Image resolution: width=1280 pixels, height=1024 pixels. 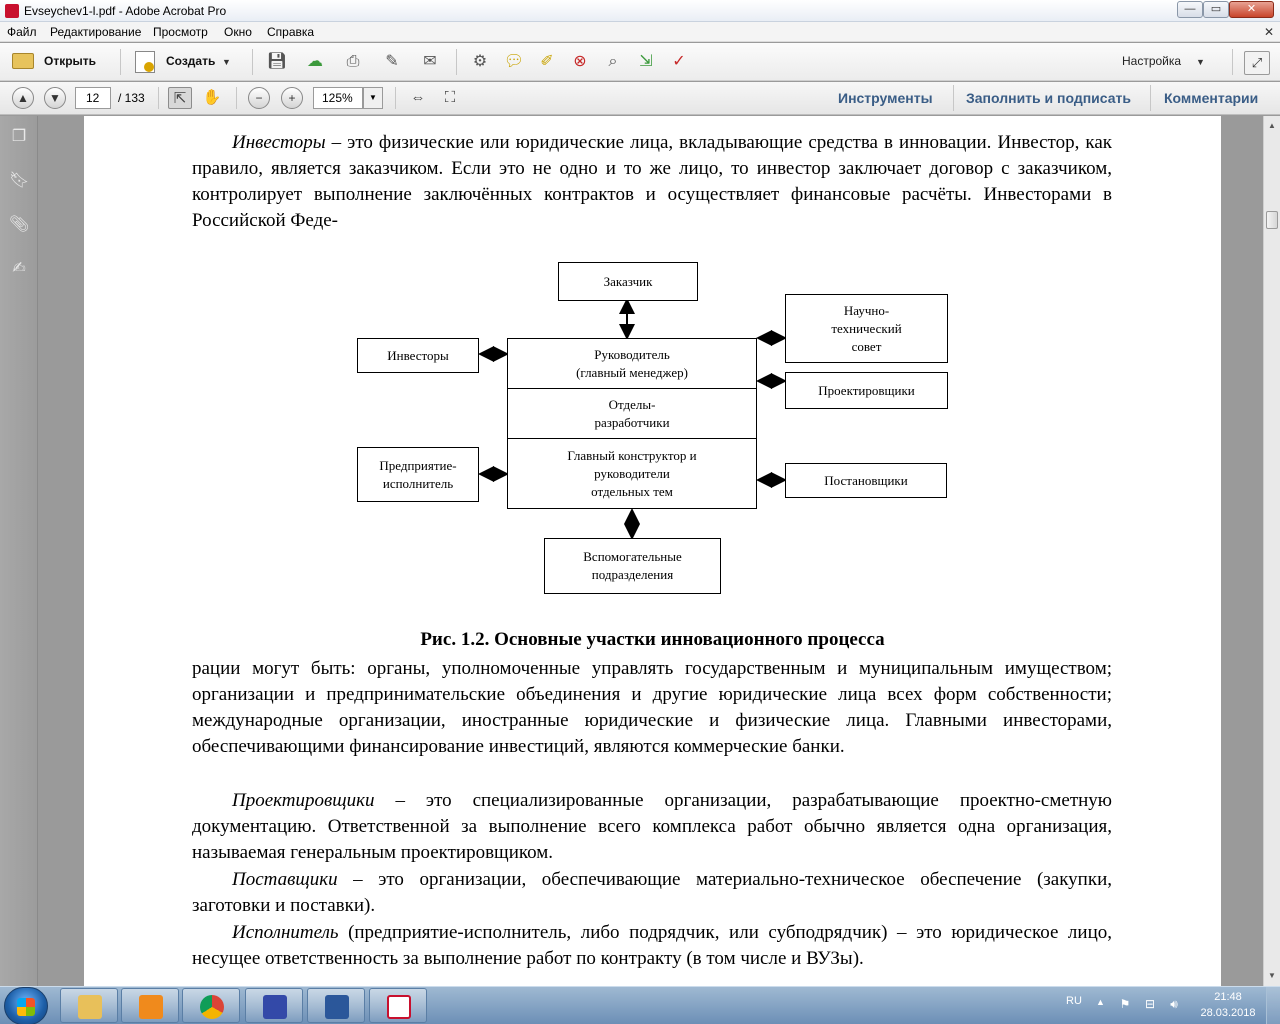 I want to click on clock-time: 21:48, so click(x=1228, y=997).